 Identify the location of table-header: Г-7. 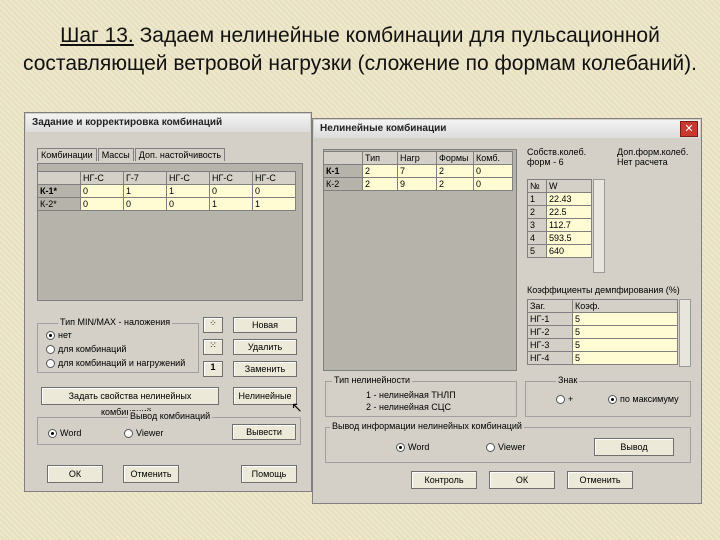
(145, 178).